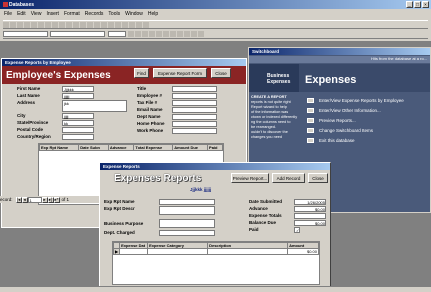  Describe the element at coordinates (194, 131) in the screenshot. I see `work-phone-field` at that location.